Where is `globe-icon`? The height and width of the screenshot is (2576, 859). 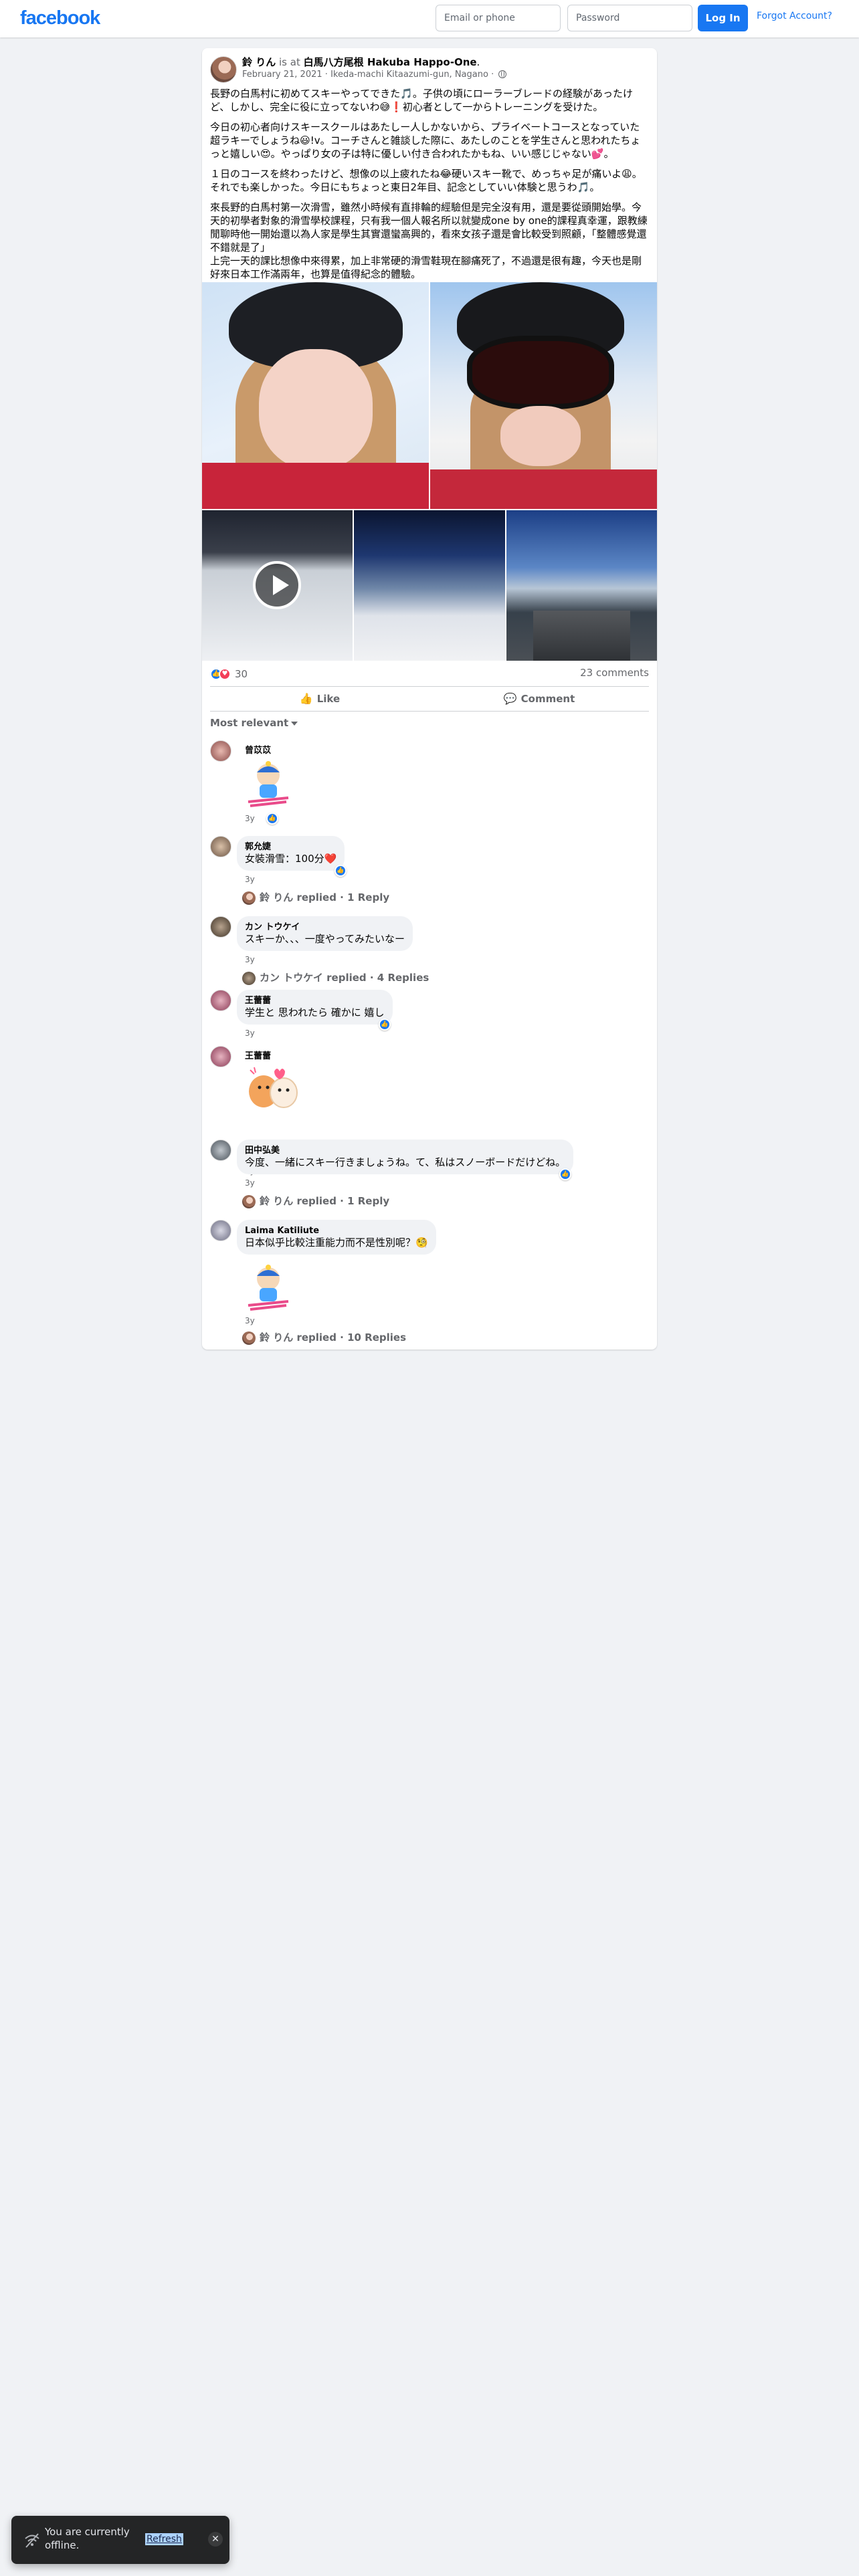
globe-icon is located at coordinates (503, 74).